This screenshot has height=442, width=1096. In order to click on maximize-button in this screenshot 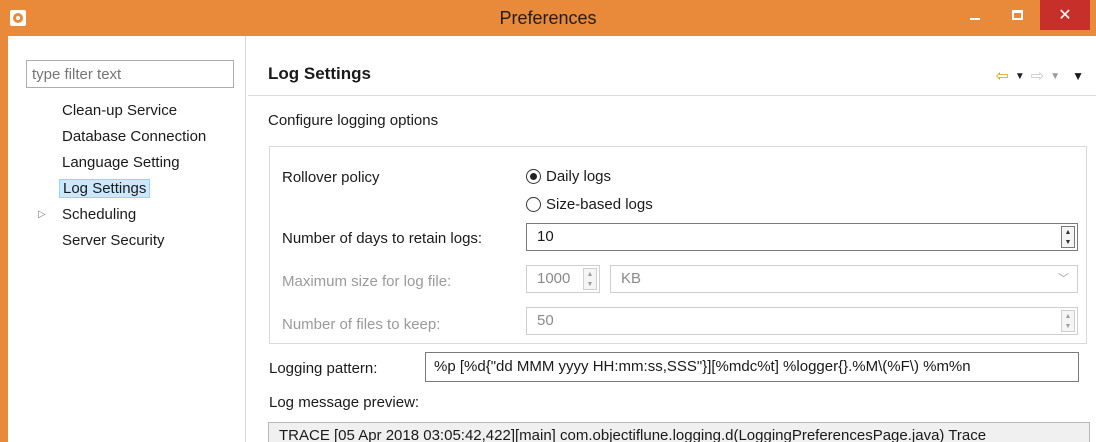, I will do `click(1017, 15)`.